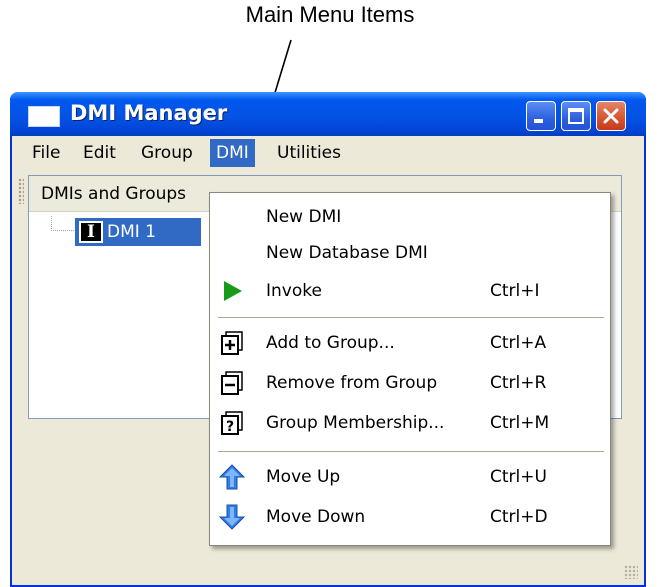  Describe the element at coordinates (44, 116) in the screenshot. I see `app-window-icon` at that location.